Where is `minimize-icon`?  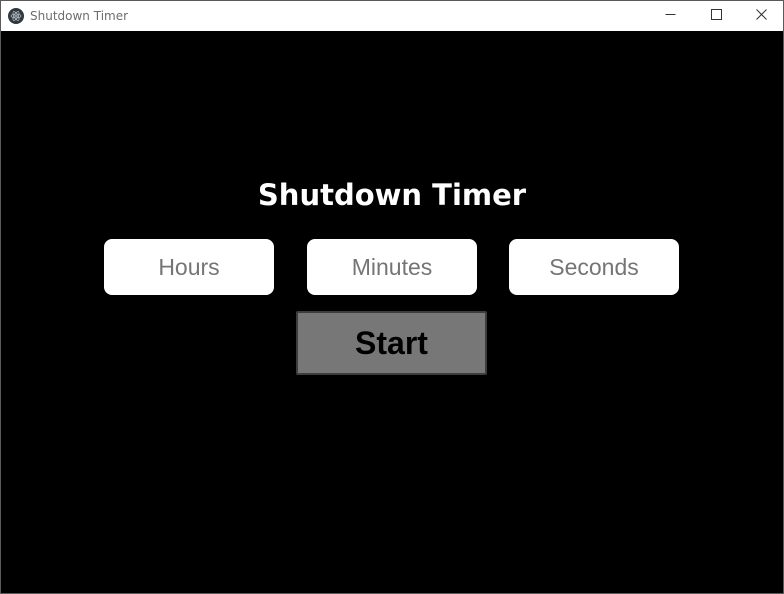
minimize-icon is located at coordinates (670, 16).